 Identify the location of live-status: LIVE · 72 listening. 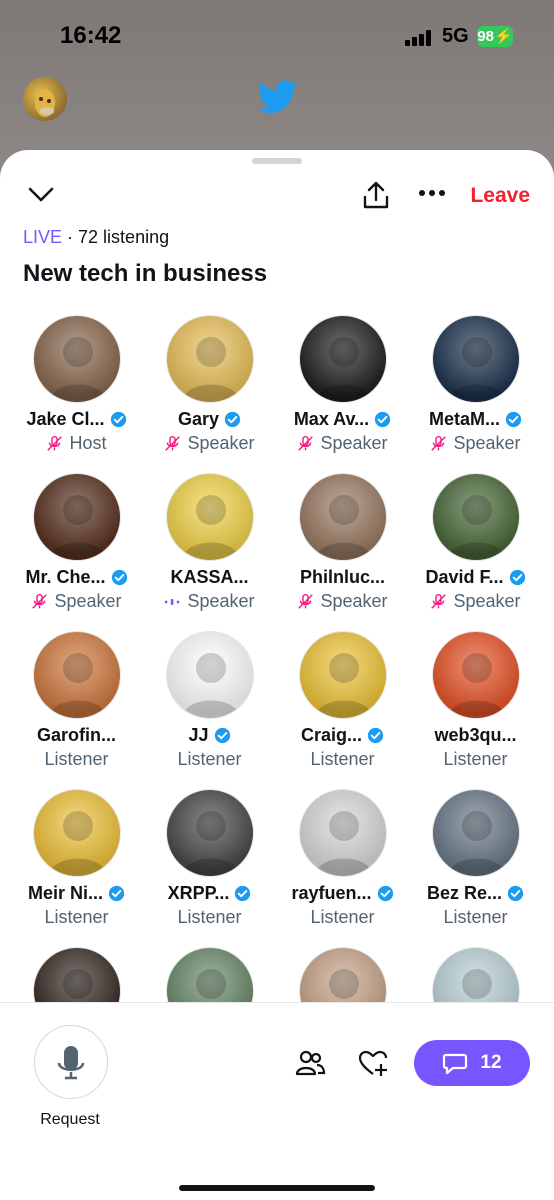
(96, 237).